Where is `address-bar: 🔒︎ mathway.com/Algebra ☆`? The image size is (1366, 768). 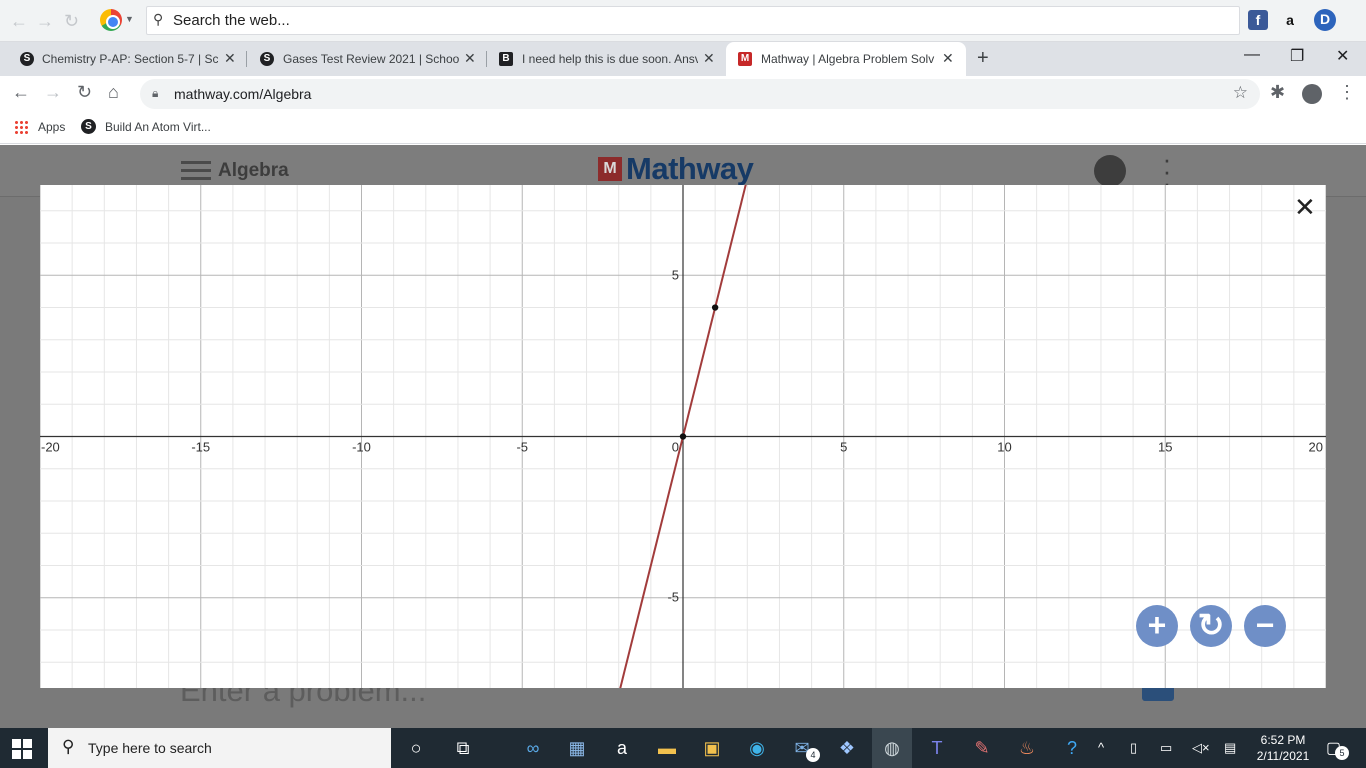
address-bar: 🔒︎ mathway.com/Algebra ☆ is located at coordinates (700, 94).